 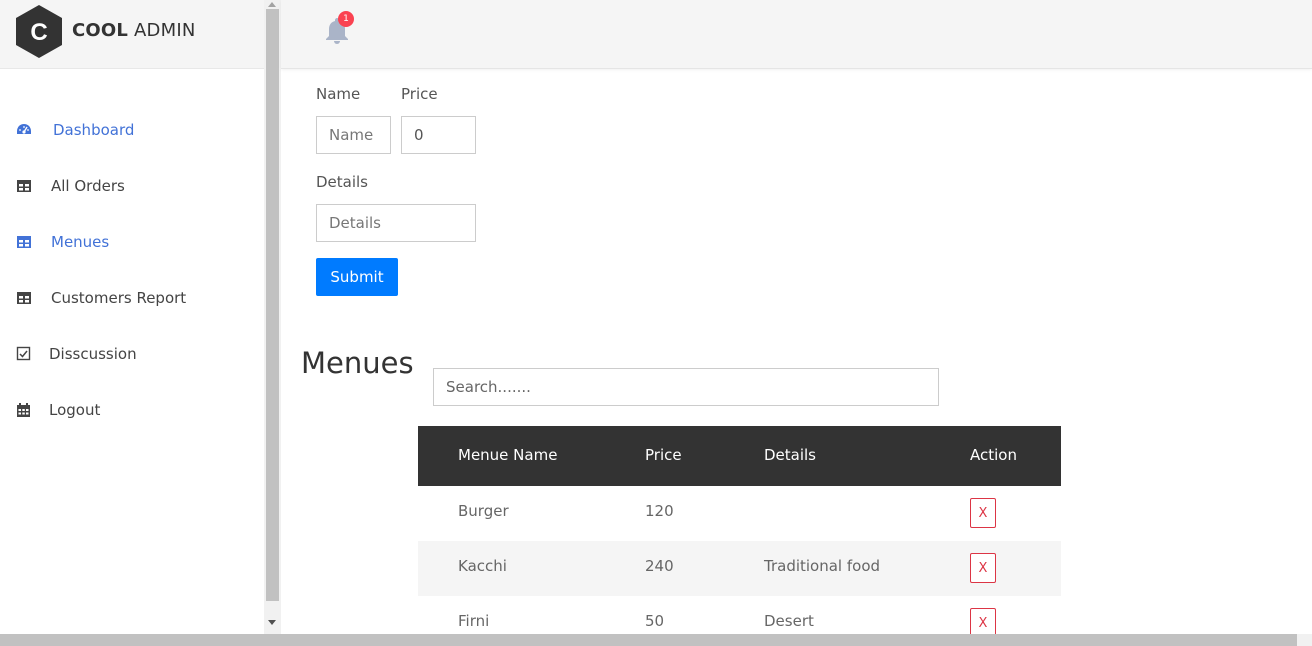 What do you see at coordinates (132, 186) in the screenshot?
I see `sidebar-item-all-orders: All Orders` at bounding box center [132, 186].